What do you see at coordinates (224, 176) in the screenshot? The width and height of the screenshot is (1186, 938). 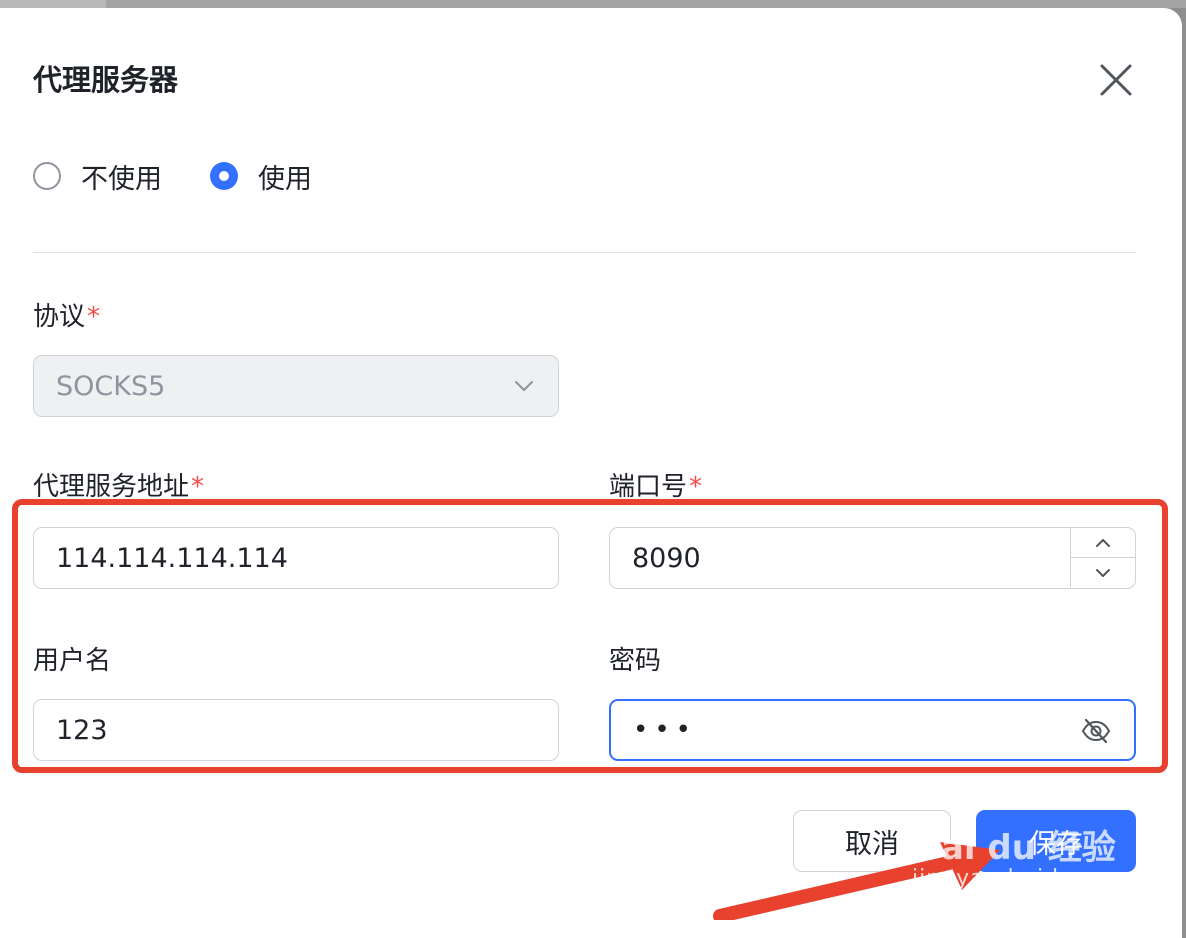 I see `radio-circle-checked` at bounding box center [224, 176].